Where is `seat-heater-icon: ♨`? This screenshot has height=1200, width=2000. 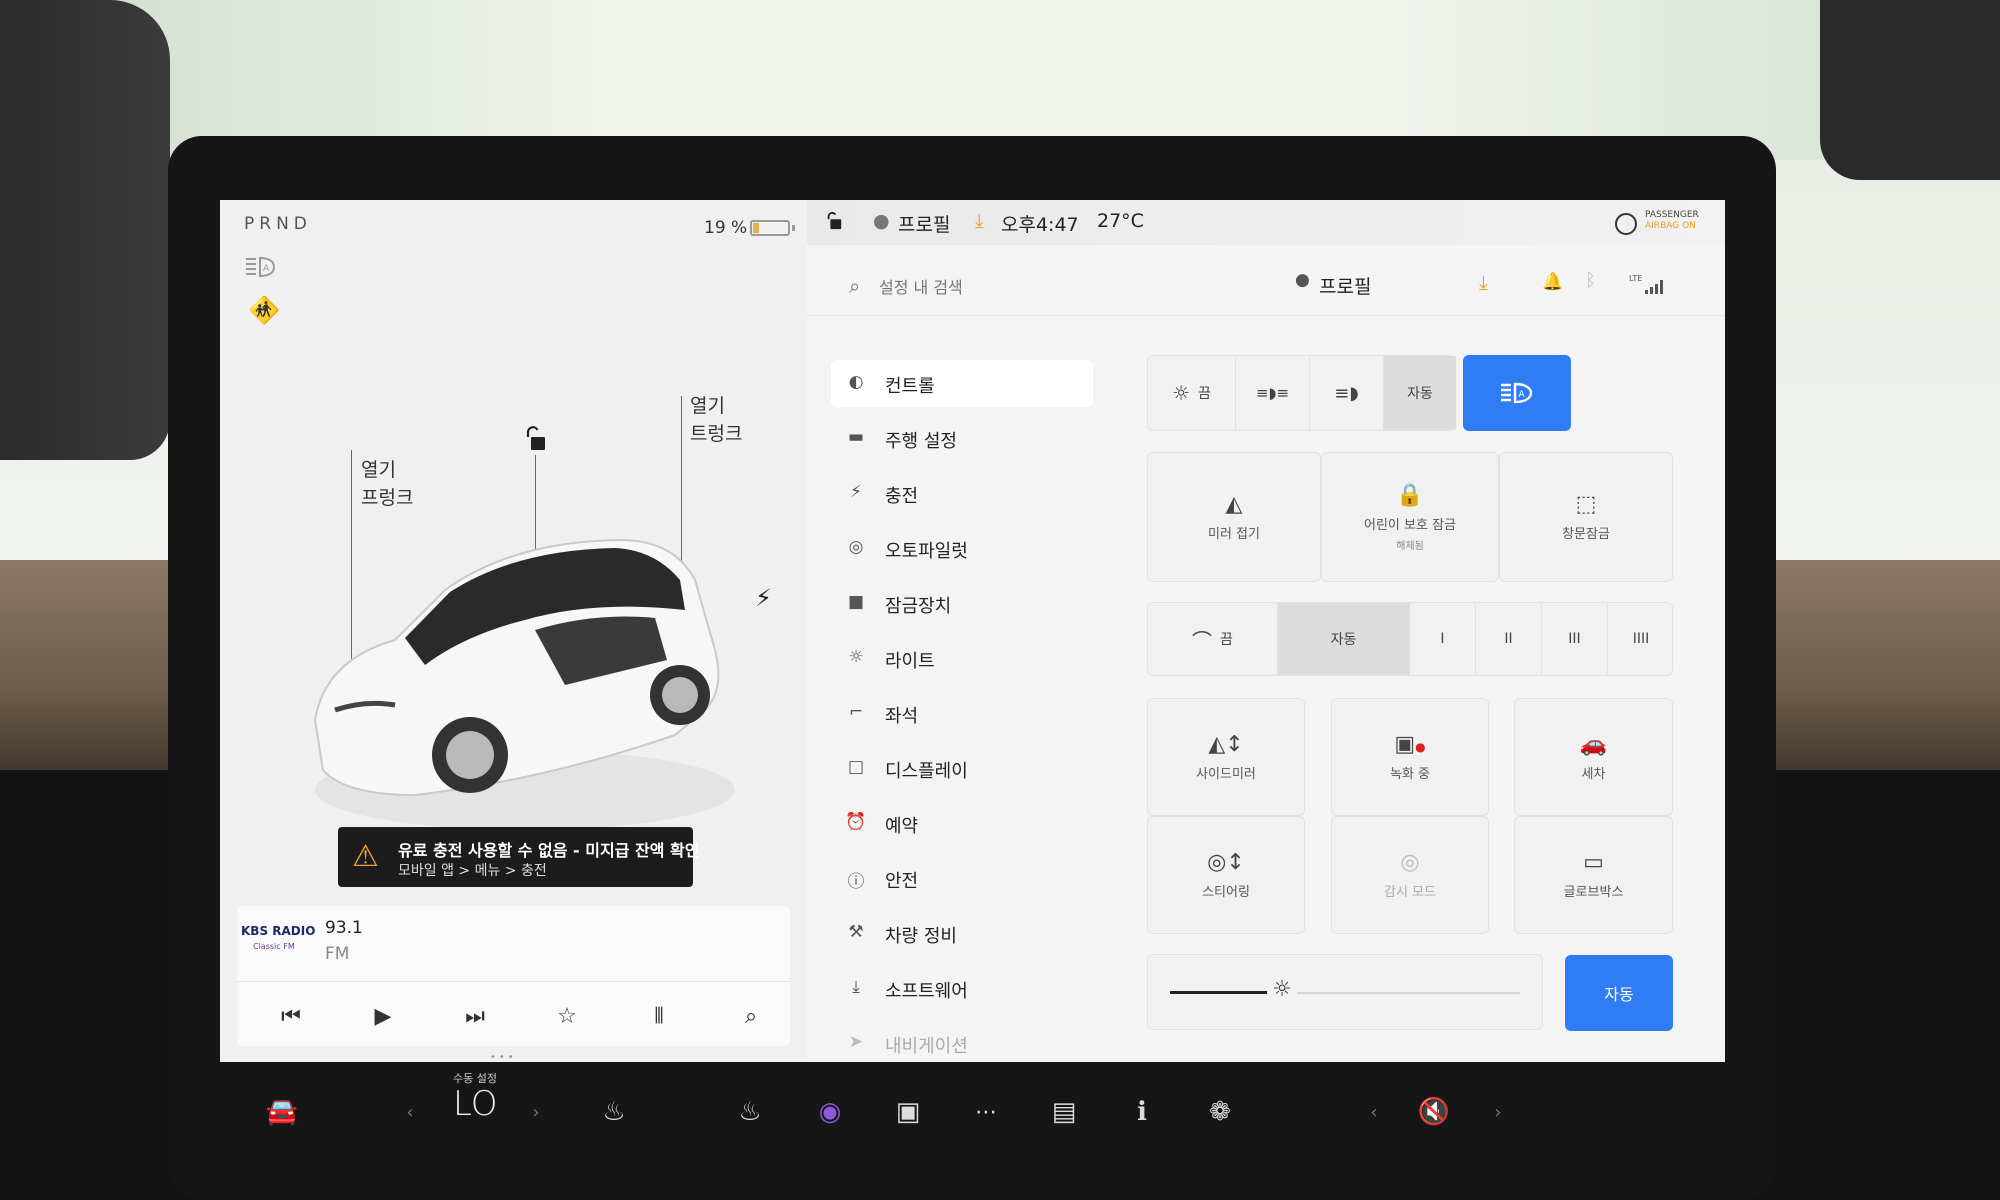 seat-heater-icon: ♨ is located at coordinates (614, 1112).